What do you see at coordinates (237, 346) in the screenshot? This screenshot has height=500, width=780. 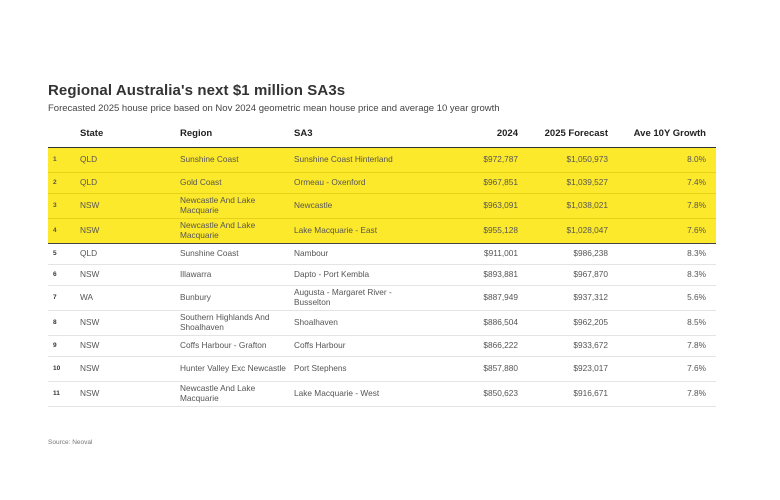 I see `cell-region: Coffs Harbour - Grafton` at bounding box center [237, 346].